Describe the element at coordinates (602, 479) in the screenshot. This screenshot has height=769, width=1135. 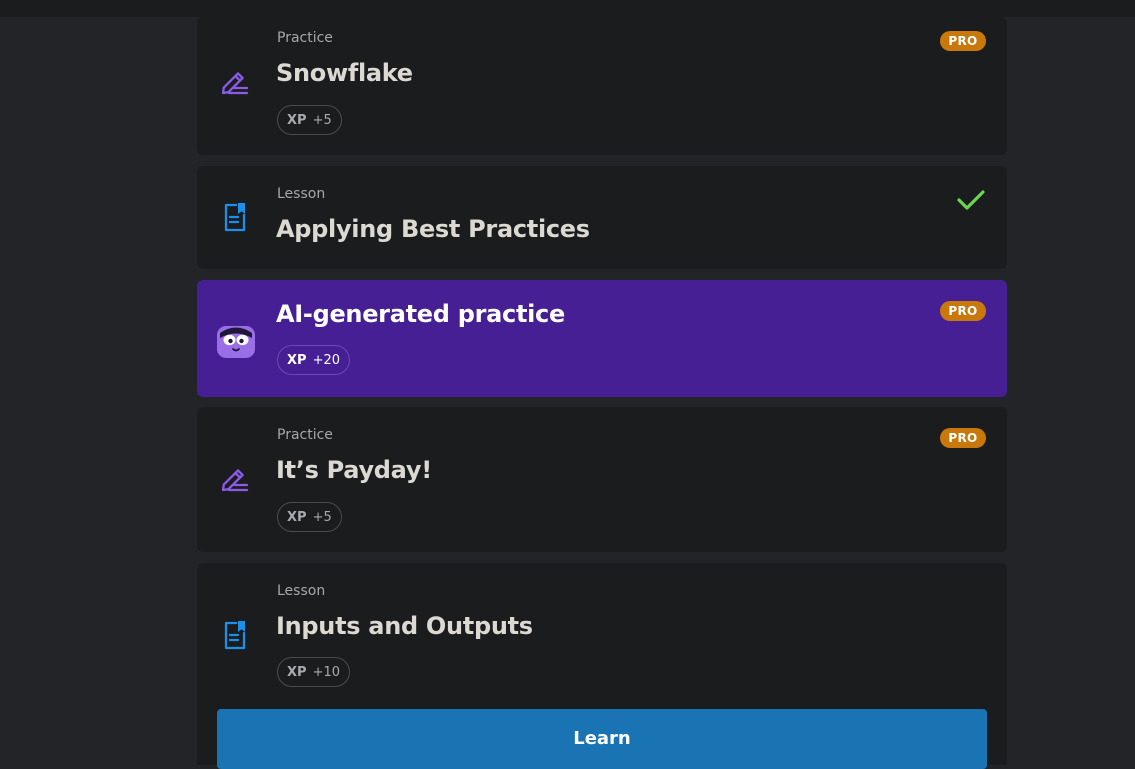
I see `practice-card-its-payday: Practice It’s Payday! XP +5 PRO` at that location.